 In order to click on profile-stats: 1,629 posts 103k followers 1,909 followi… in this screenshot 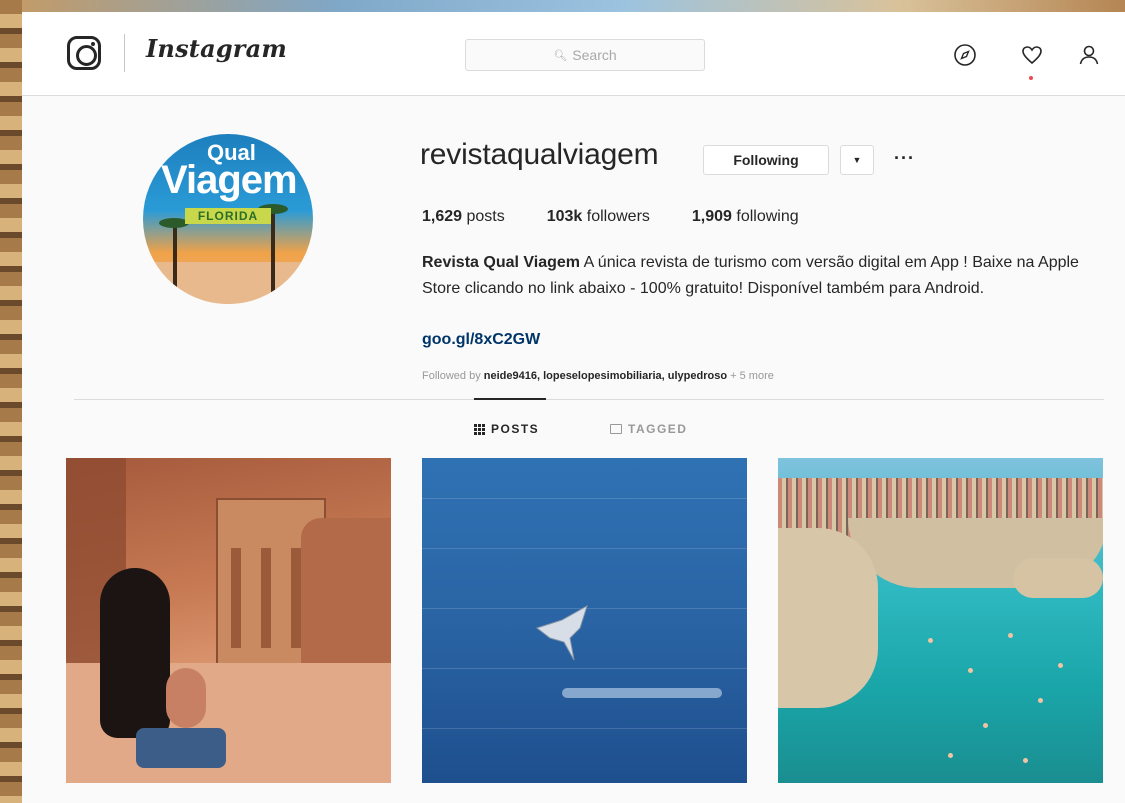, I will do `click(631, 217)`.